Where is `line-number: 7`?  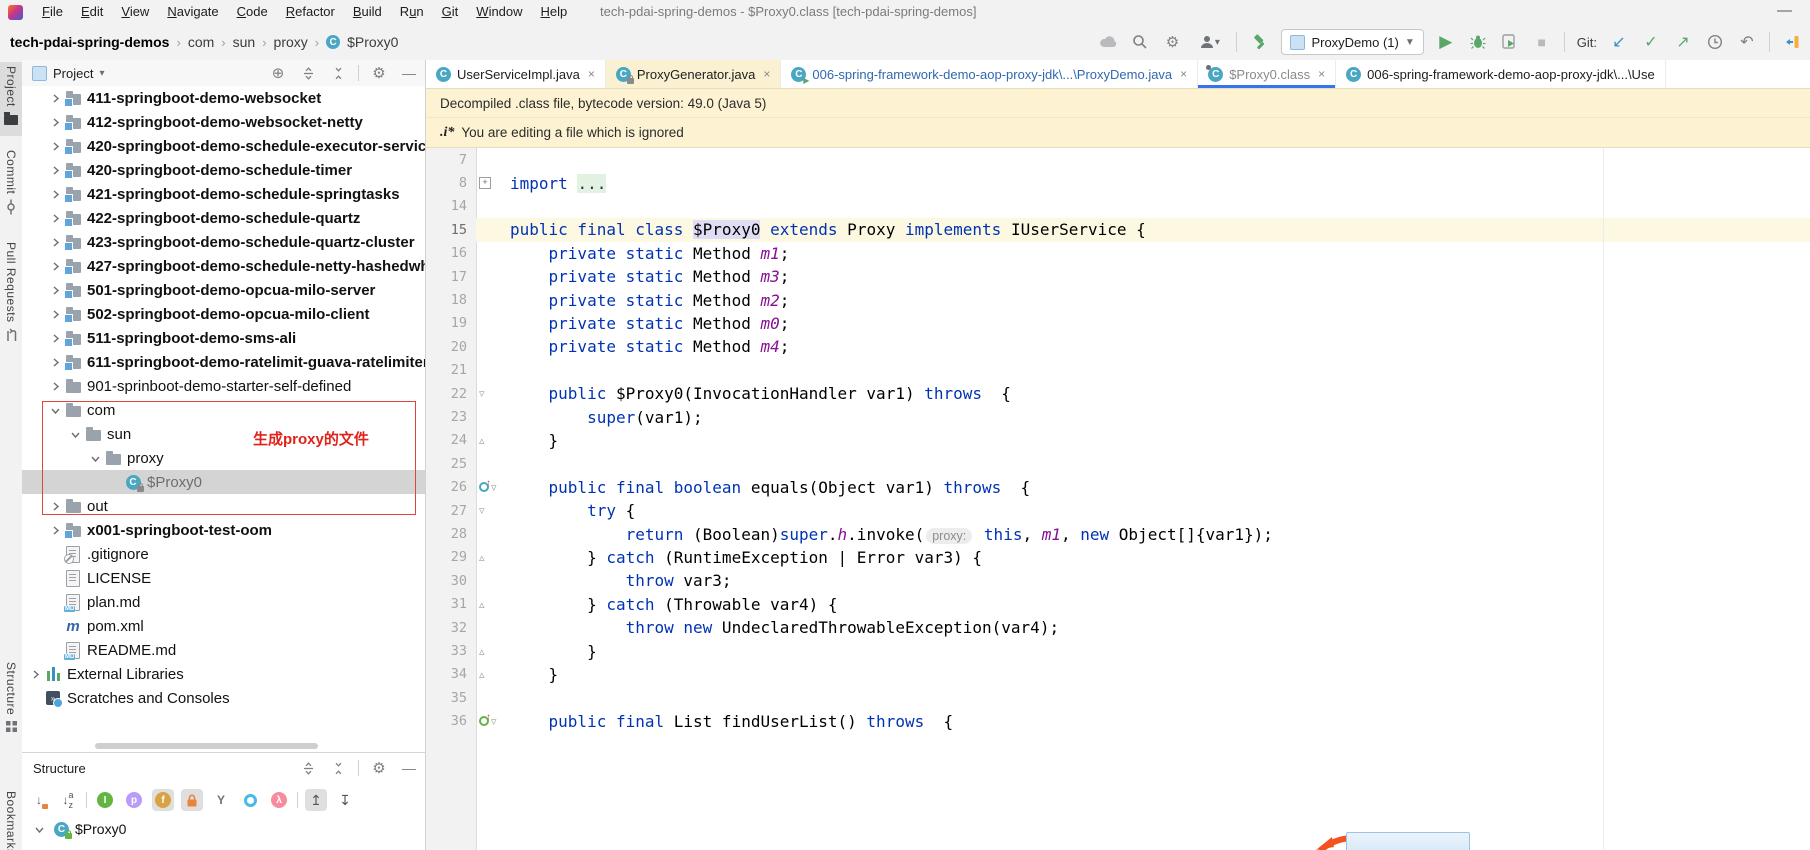 line-number: 7 is located at coordinates (451, 160).